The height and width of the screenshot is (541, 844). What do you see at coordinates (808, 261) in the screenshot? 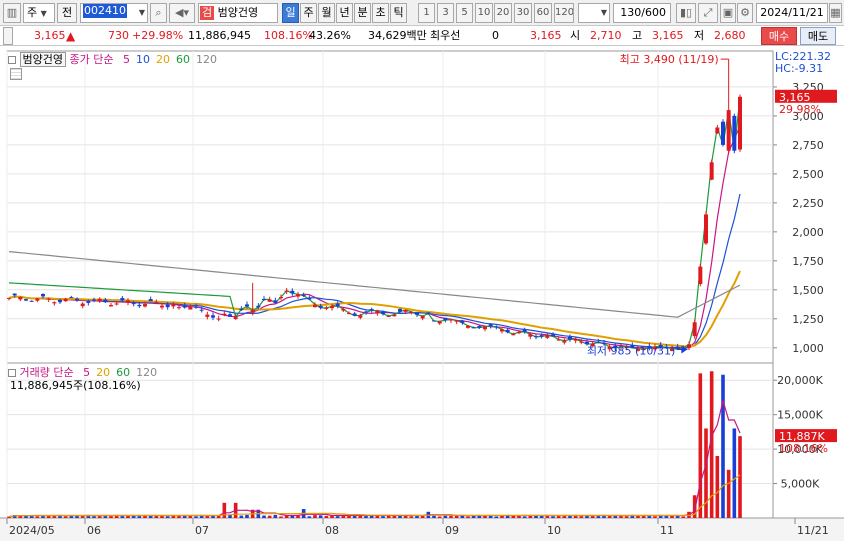
I see `price-tick-label: 1,750` at bounding box center [808, 261].